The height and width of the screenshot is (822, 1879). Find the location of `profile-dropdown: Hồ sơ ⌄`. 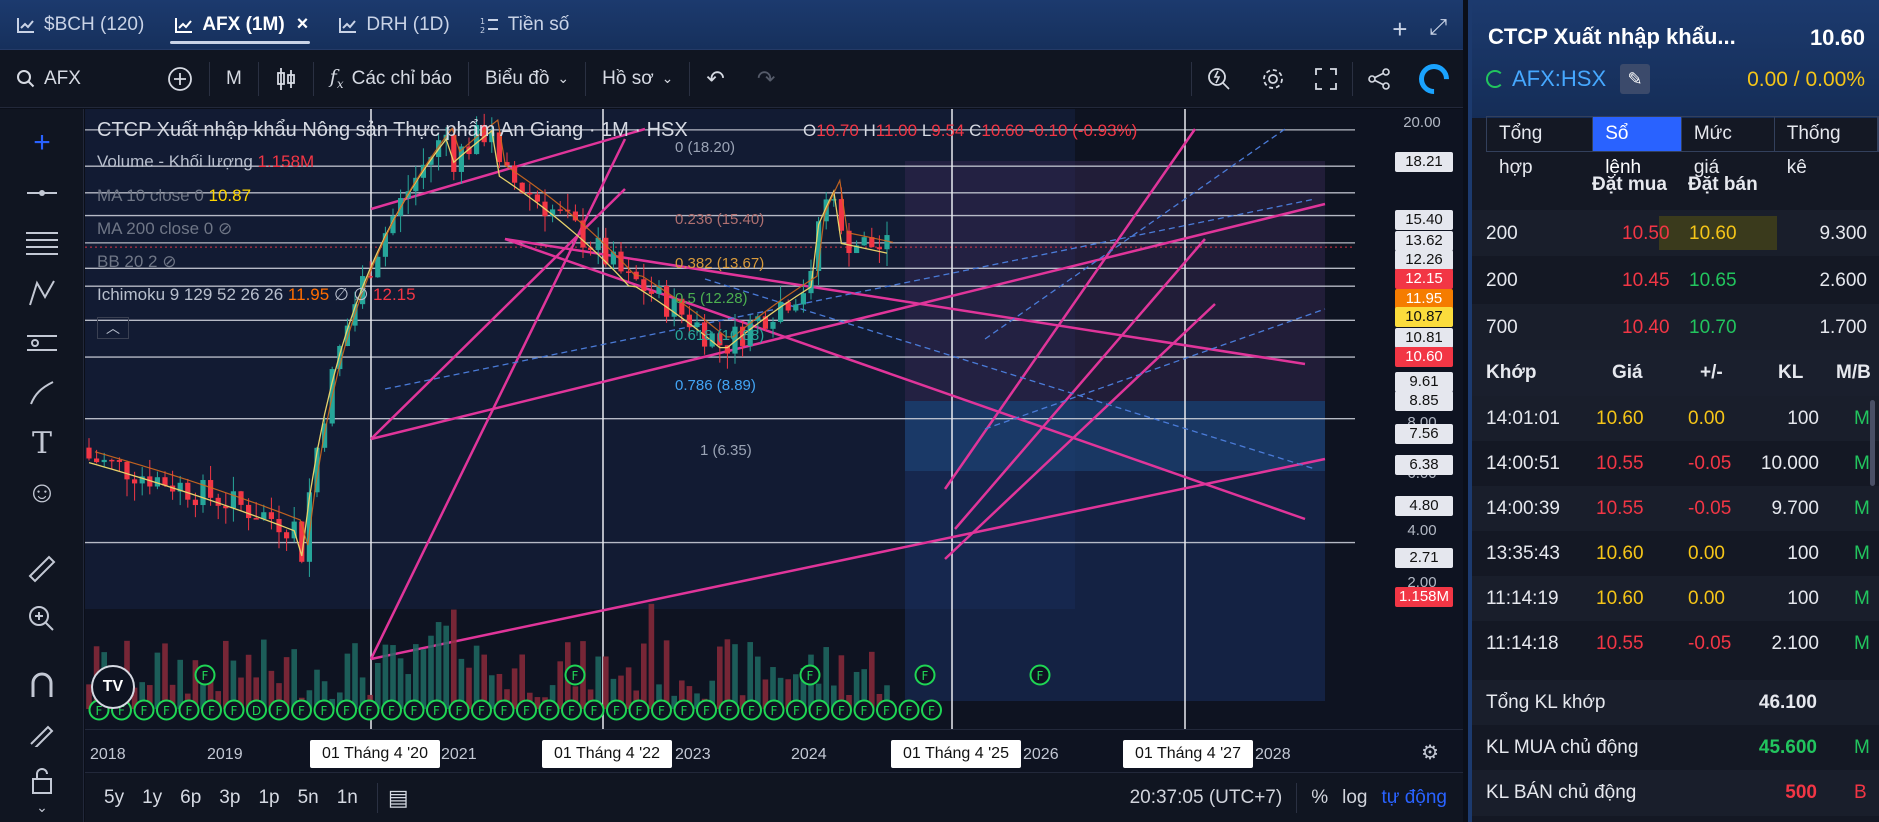

profile-dropdown: Hồ sơ ⌄ is located at coordinates (637, 78).